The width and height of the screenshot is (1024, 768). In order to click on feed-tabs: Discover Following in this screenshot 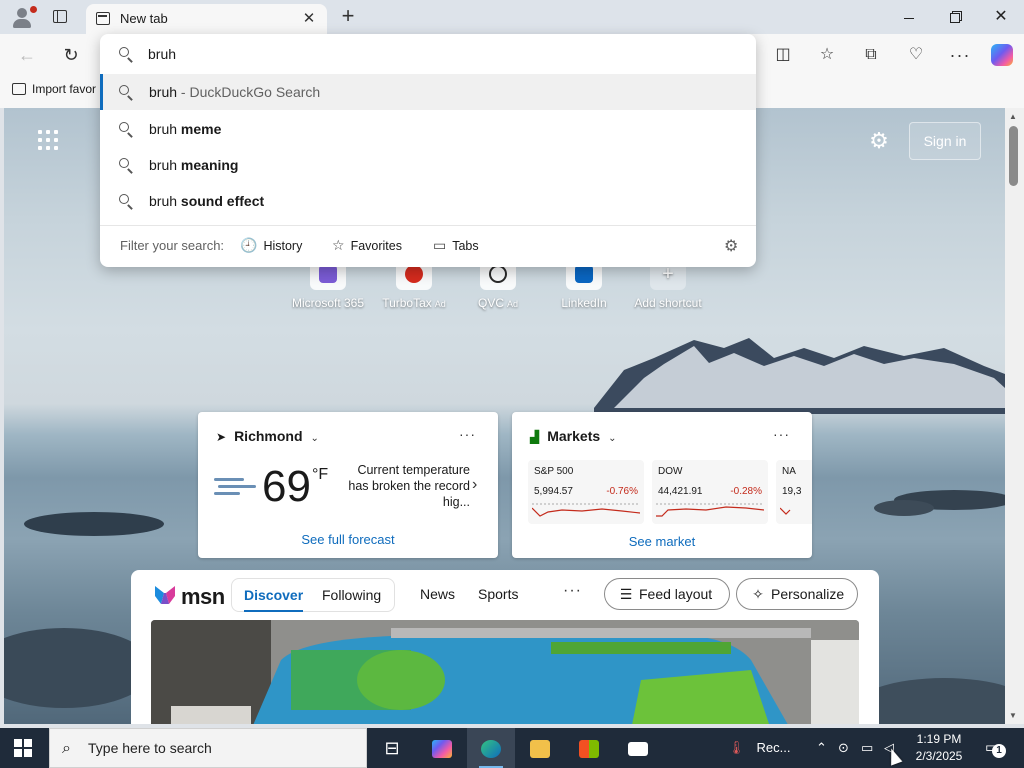, I will do `click(313, 595)`.